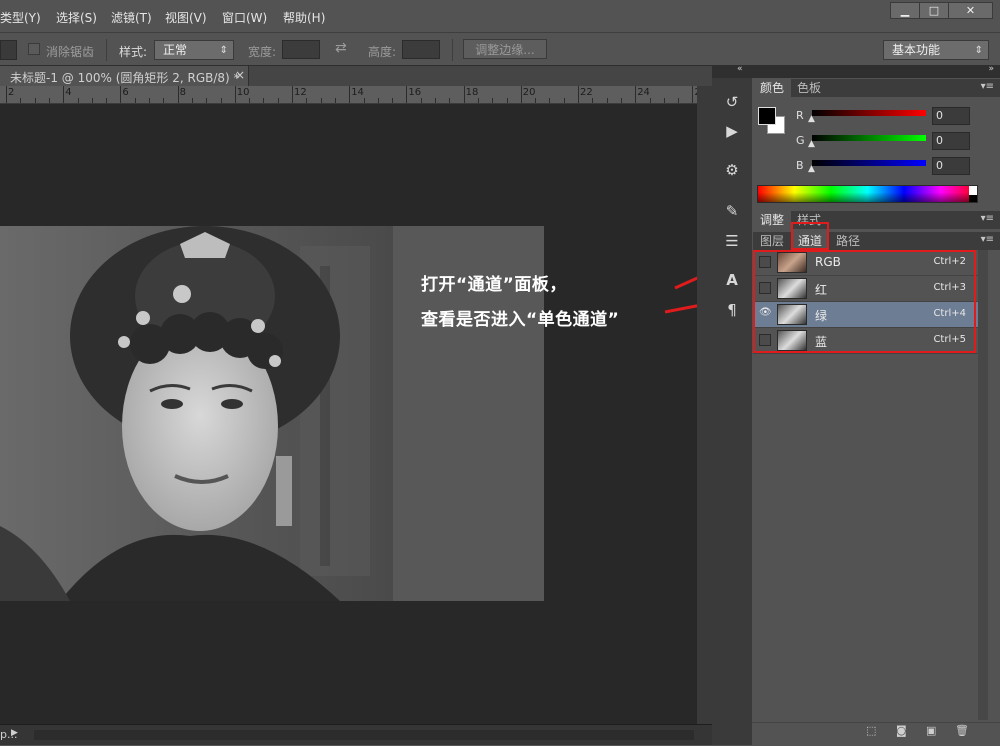 The height and width of the screenshot is (746, 1000). Describe the element at coordinates (421, 49) in the screenshot. I see `height-field` at that location.